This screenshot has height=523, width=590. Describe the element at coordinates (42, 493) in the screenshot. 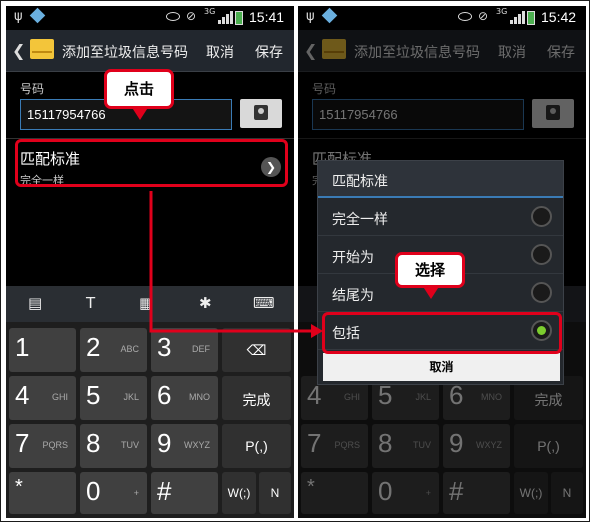

I see `key-star: *` at that location.